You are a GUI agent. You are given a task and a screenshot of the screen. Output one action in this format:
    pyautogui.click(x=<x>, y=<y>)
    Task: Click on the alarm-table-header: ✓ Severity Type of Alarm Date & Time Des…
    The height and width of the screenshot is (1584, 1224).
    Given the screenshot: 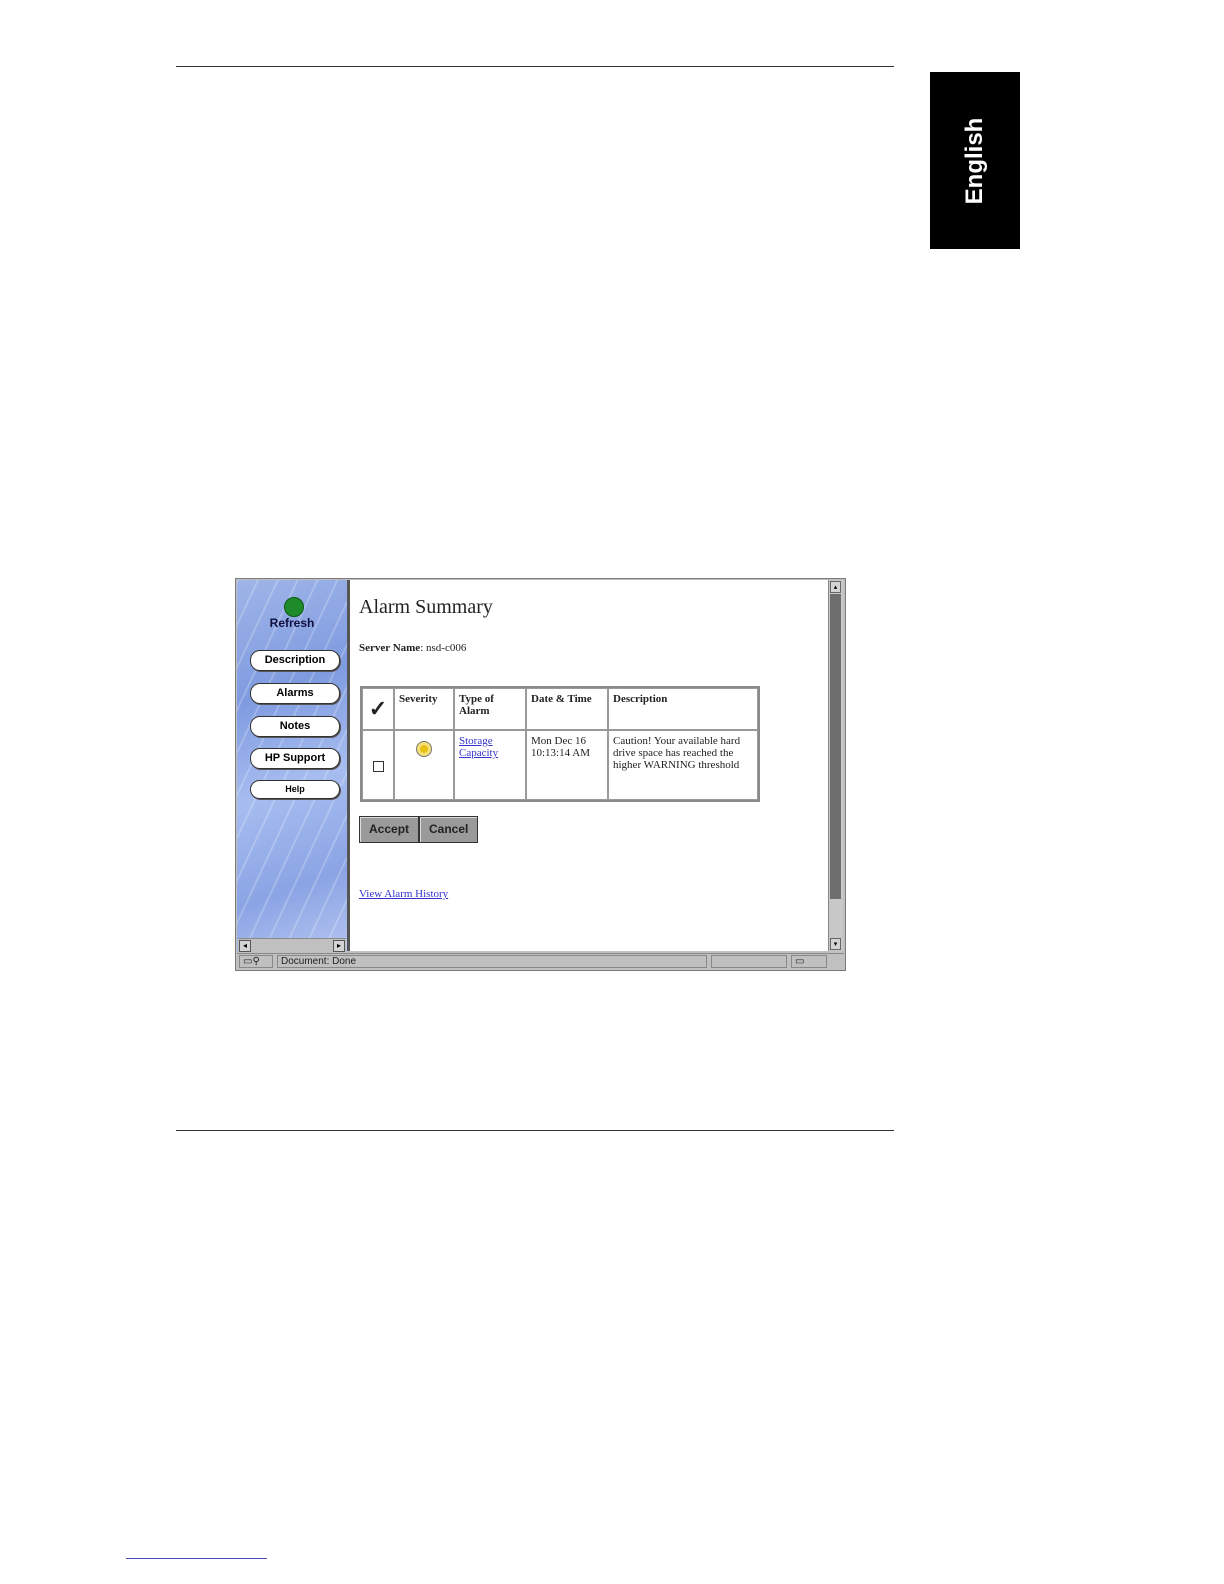 What is the action you would take?
    pyautogui.click(x=560, y=709)
    